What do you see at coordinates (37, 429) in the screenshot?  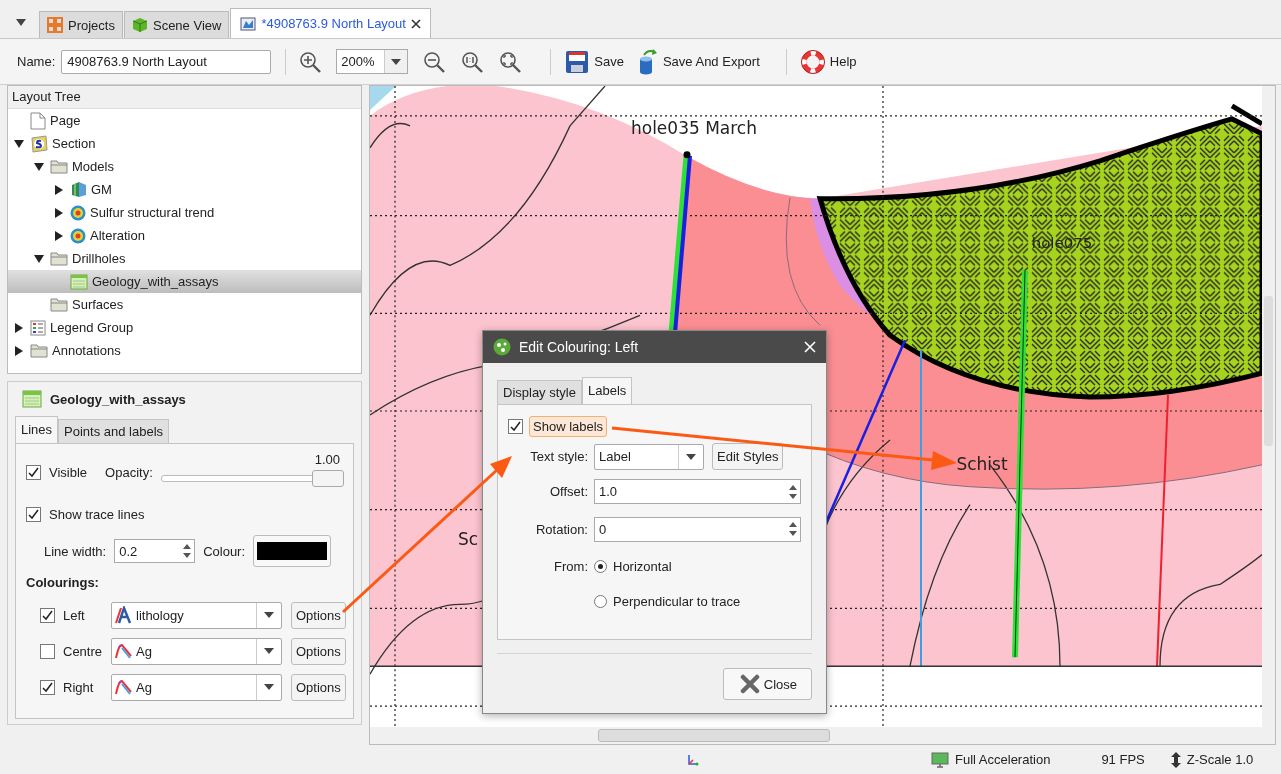 I see `tab: Lines` at bounding box center [37, 429].